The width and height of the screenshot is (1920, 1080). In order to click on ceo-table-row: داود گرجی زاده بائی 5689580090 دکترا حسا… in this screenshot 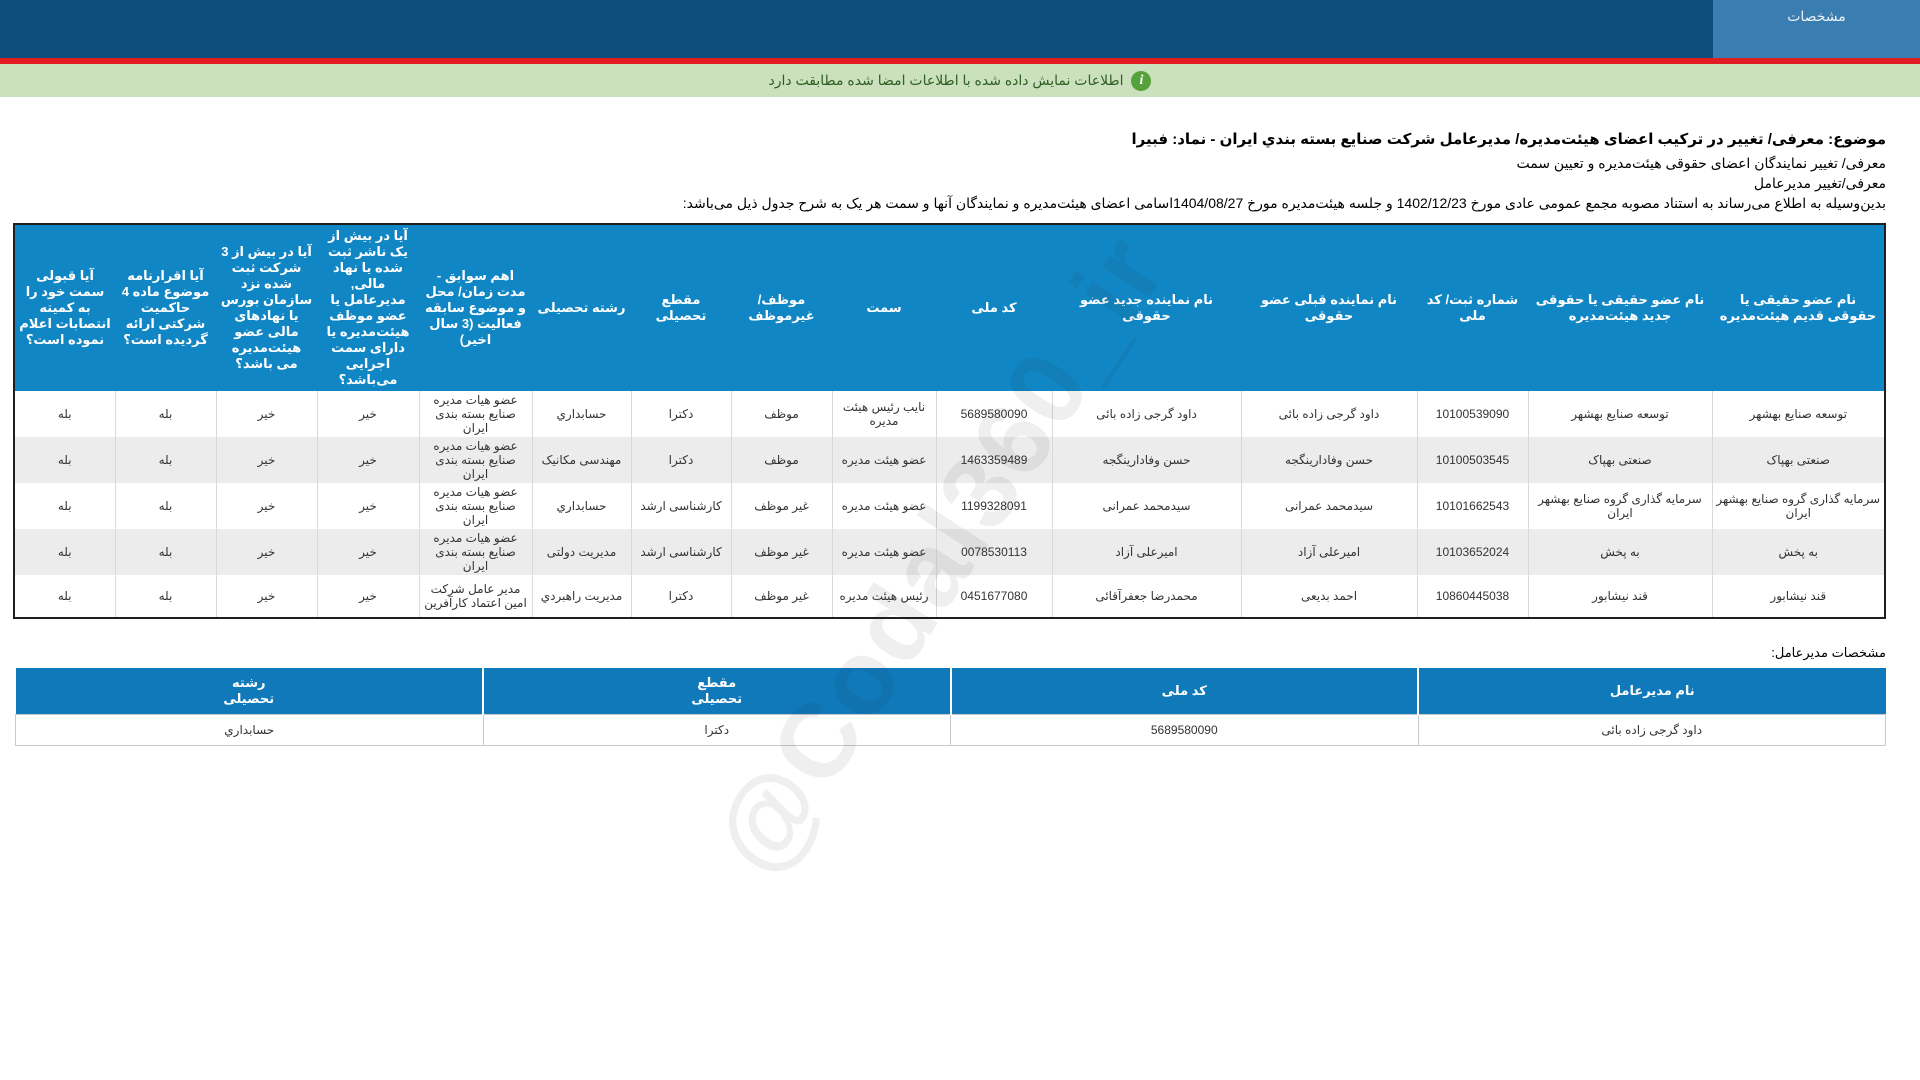, I will do `click(950, 730)`.